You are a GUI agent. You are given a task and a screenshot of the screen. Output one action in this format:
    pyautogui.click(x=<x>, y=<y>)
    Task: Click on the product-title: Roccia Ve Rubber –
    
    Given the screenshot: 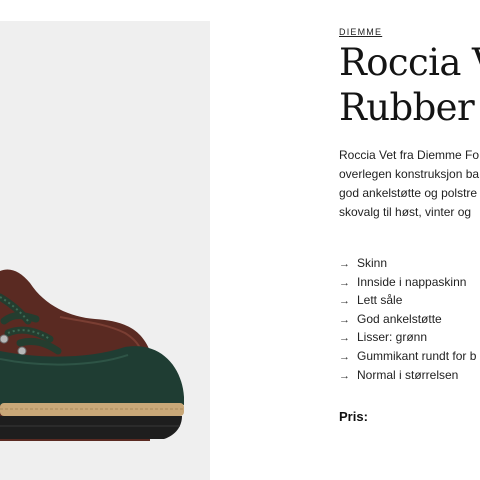 What is the action you would take?
    pyautogui.click(x=409, y=85)
    